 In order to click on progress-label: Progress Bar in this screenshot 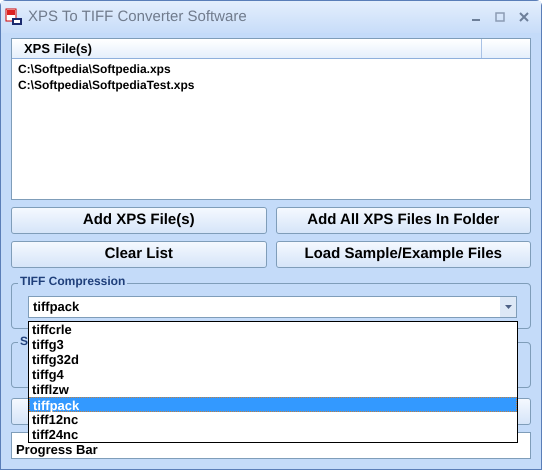, I will do `click(57, 450)`.